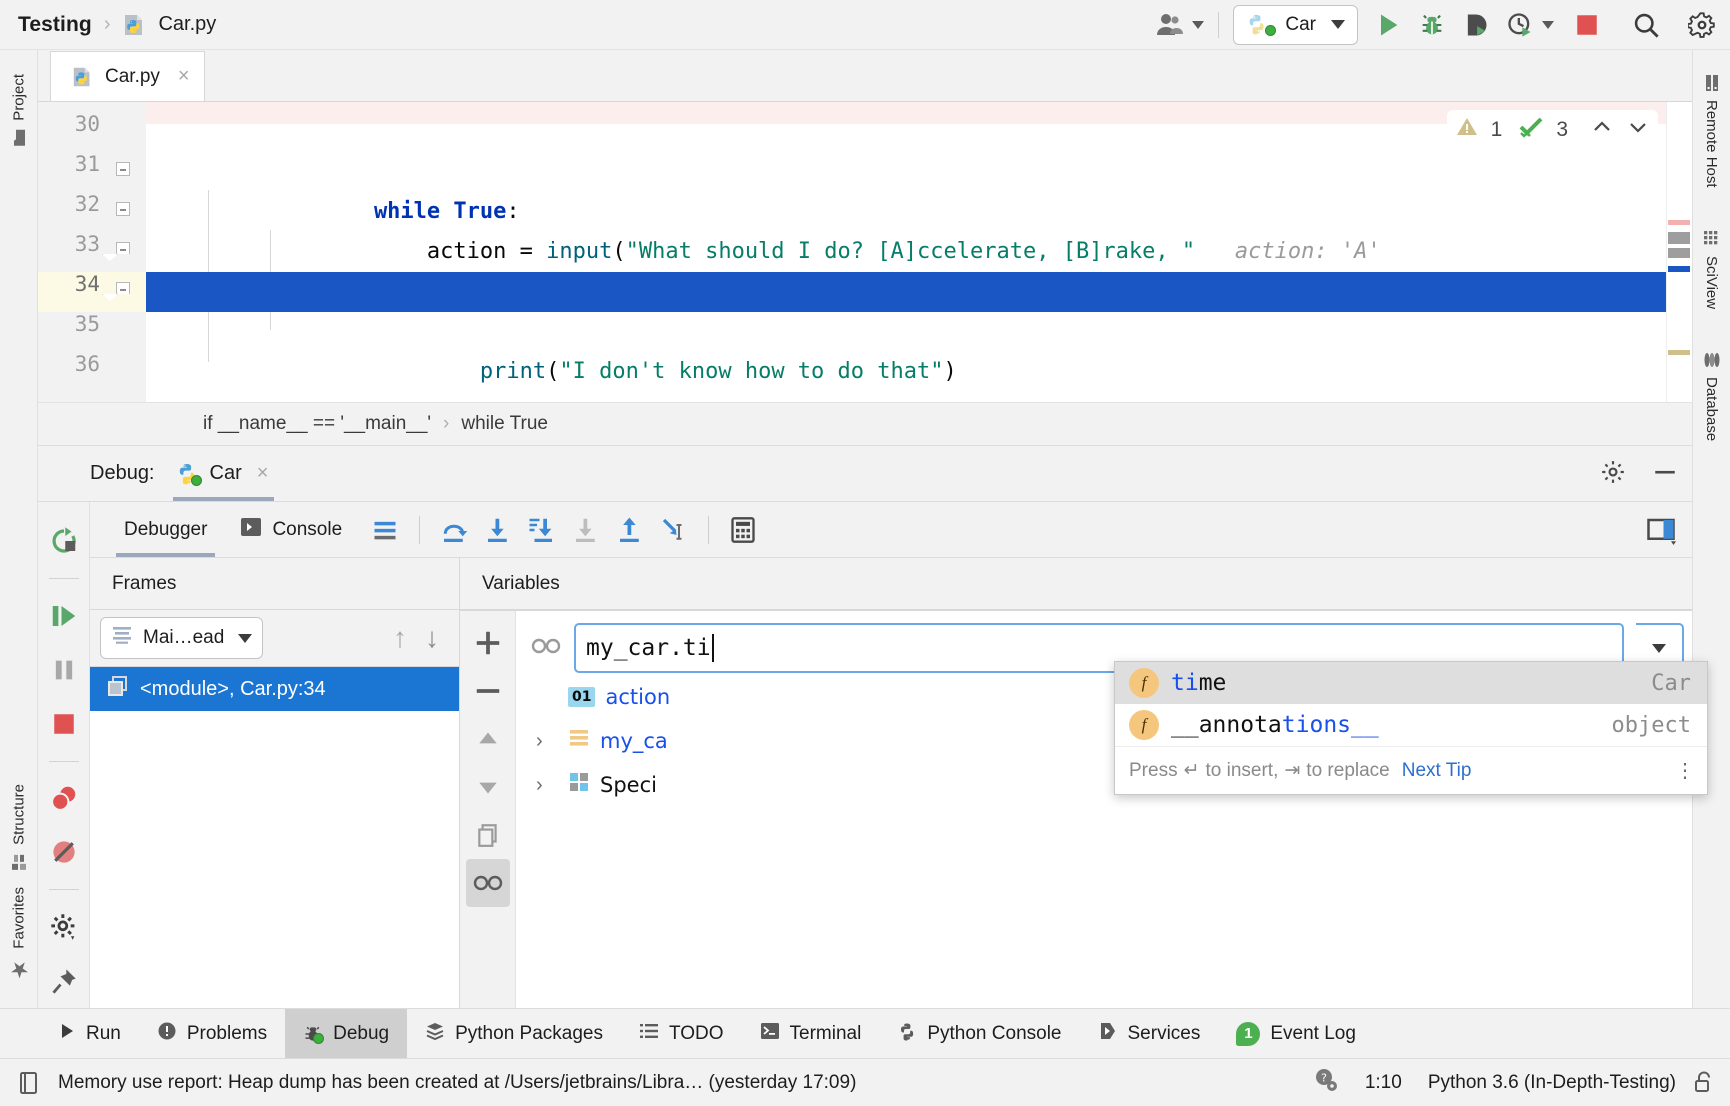 This screenshot has width=1730, height=1106. Describe the element at coordinates (18, 934) in the screenshot. I see `sidebar-item-favorites: ★ Favorites` at that location.